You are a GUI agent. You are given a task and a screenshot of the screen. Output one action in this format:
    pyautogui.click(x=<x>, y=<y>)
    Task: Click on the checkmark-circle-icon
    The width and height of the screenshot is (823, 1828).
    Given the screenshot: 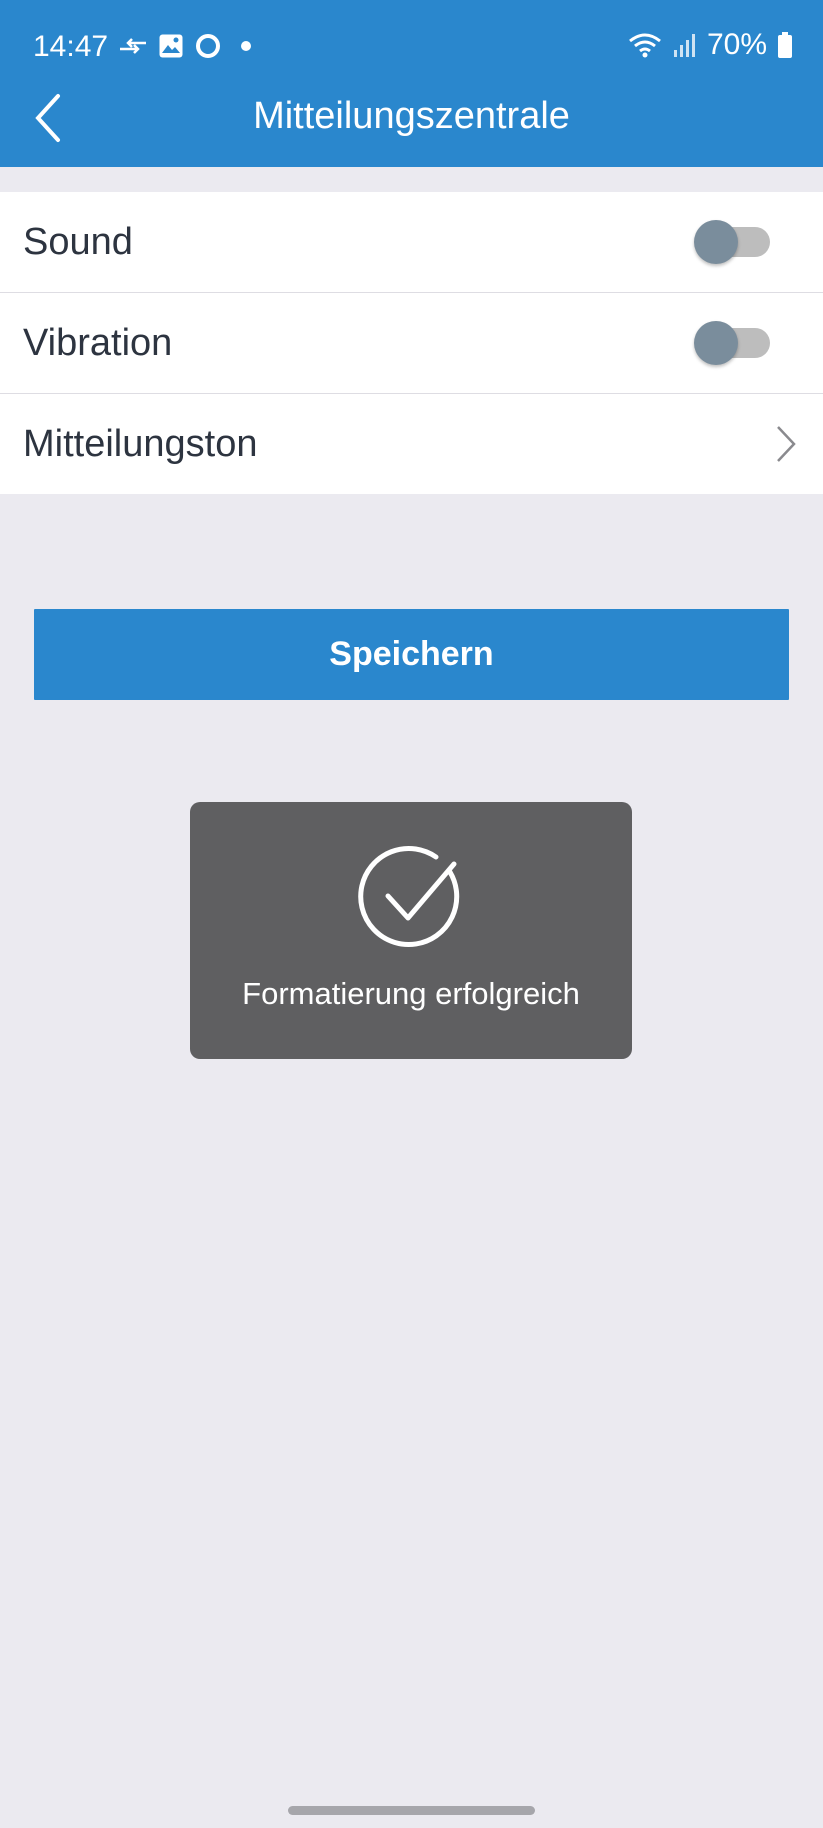 What is the action you would take?
    pyautogui.click(x=409, y=896)
    